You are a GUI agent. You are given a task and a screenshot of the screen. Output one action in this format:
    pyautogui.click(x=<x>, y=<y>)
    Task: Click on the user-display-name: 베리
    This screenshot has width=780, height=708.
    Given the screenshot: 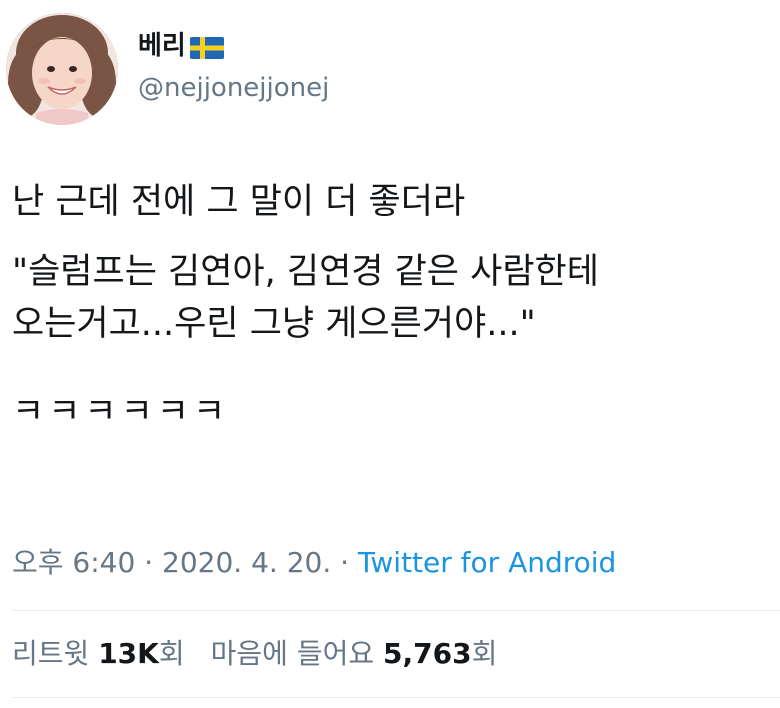 What is the action you would take?
    pyautogui.click(x=233, y=46)
    